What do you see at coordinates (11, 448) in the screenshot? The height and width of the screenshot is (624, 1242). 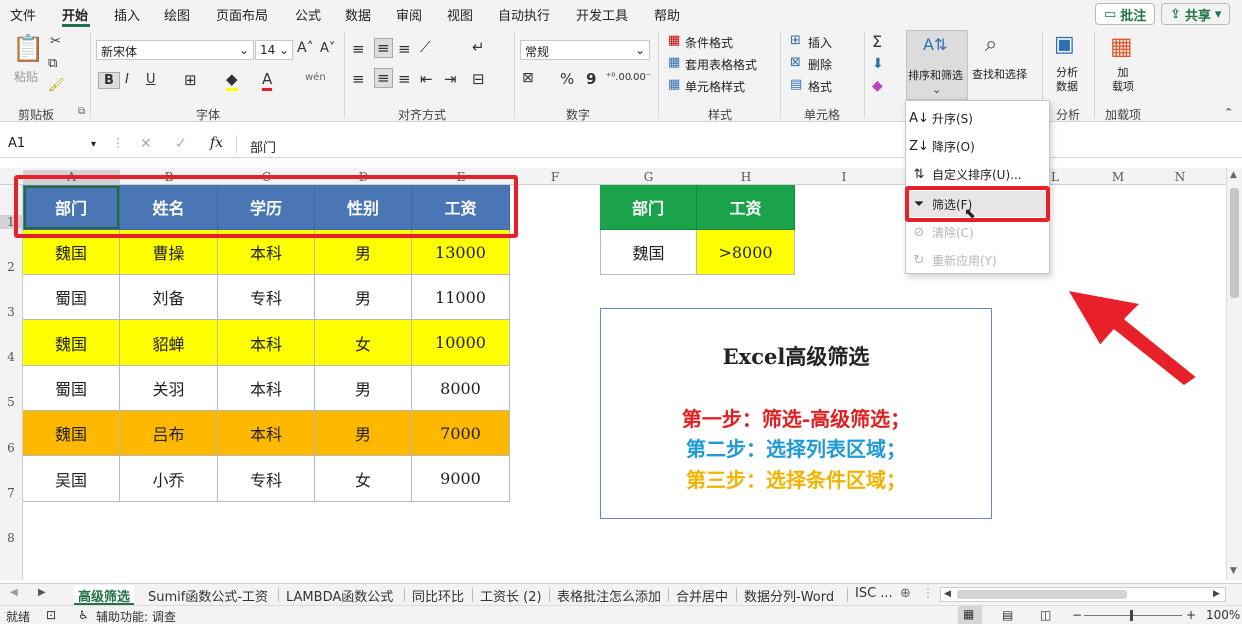 I see `row-header-6: 6` at bounding box center [11, 448].